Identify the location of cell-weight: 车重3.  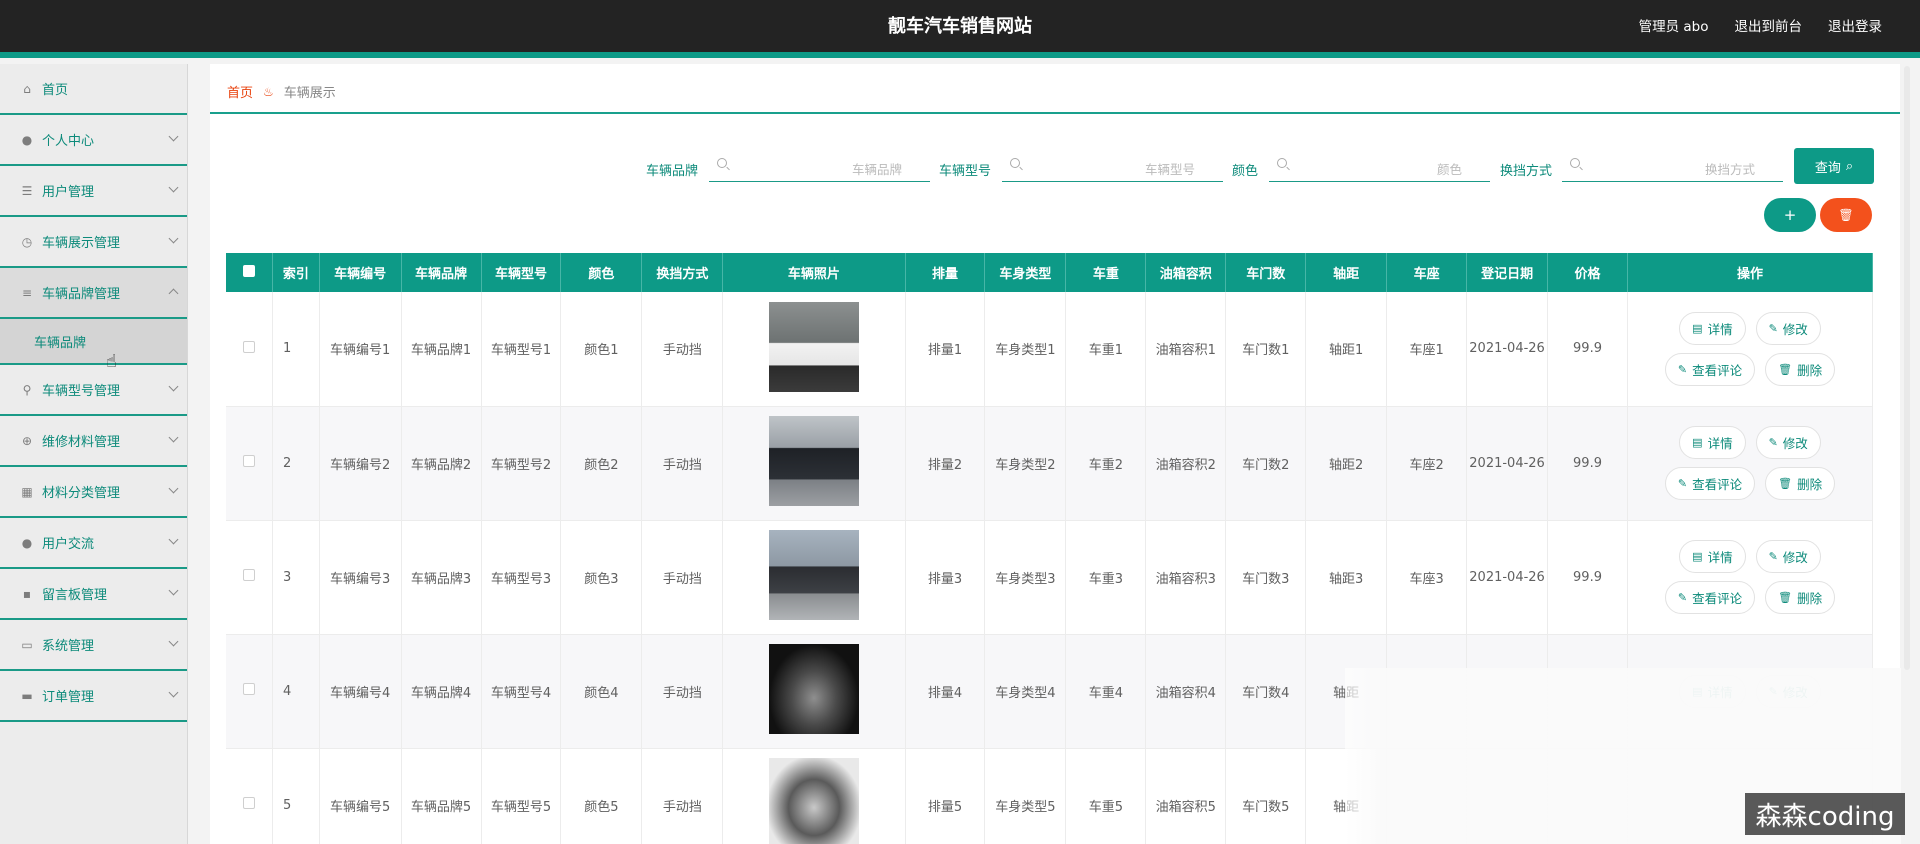
(1106, 577).